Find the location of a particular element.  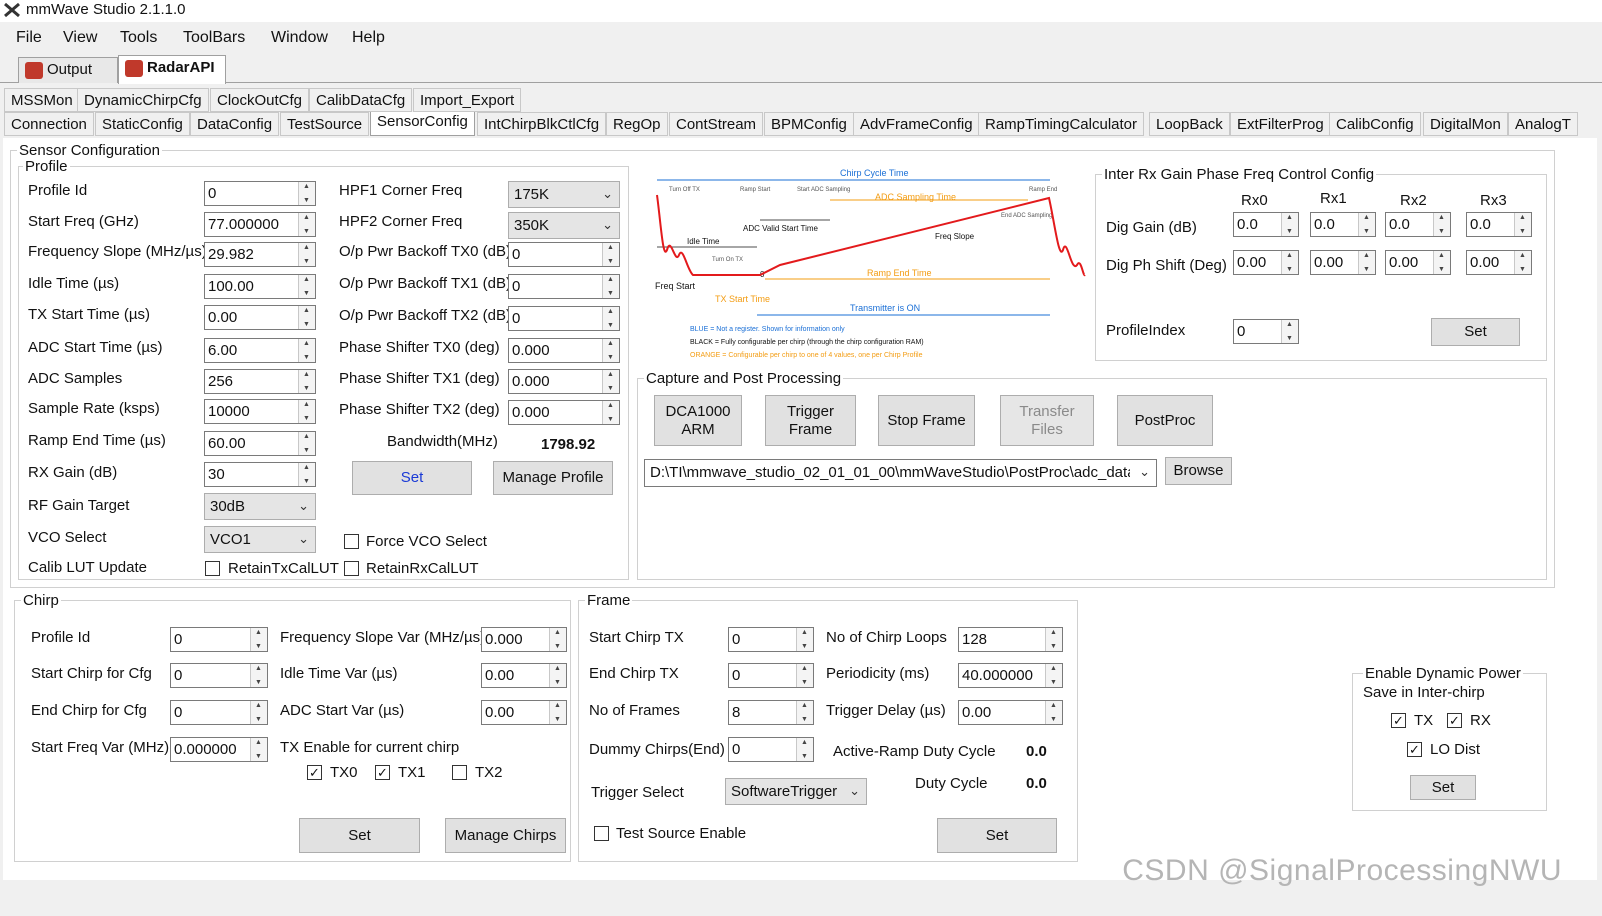

retain-tx-cal-lut-checkbox is located at coordinates (212, 568).